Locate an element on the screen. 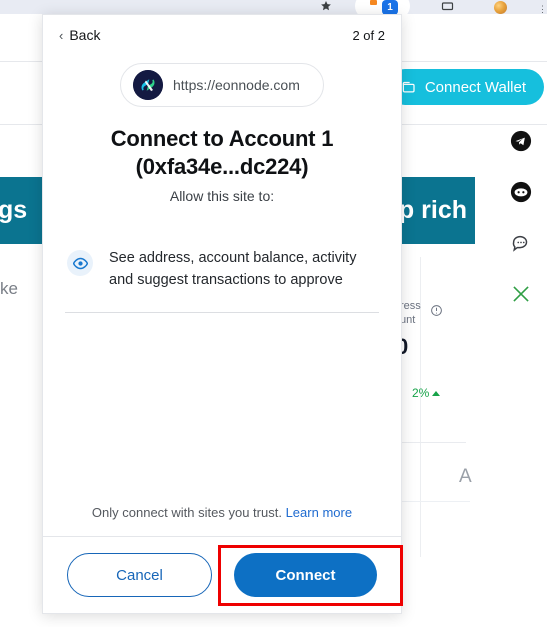 The width and height of the screenshot is (547, 627). discord-icon is located at coordinates (521, 192).